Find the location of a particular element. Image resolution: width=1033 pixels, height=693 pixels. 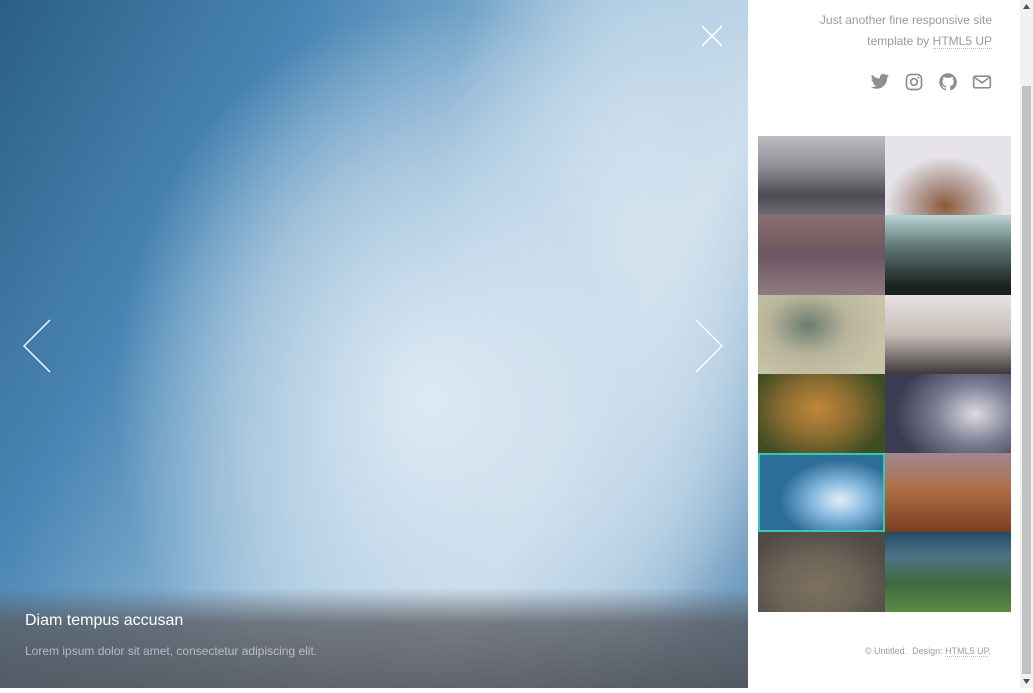

scroll-up-icon is located at coordinates (1026, 7).